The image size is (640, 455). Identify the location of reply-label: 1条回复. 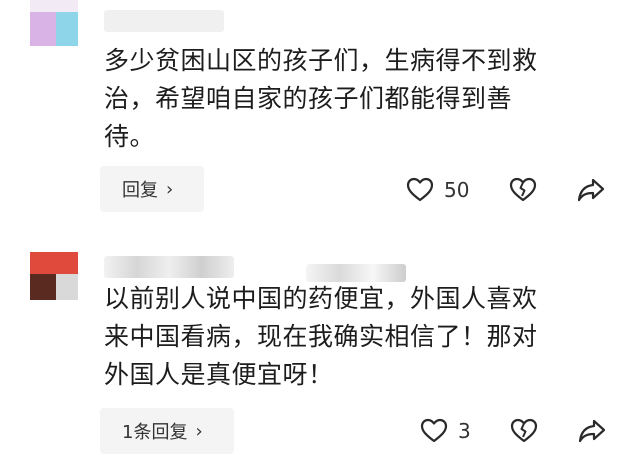
(155, 432).